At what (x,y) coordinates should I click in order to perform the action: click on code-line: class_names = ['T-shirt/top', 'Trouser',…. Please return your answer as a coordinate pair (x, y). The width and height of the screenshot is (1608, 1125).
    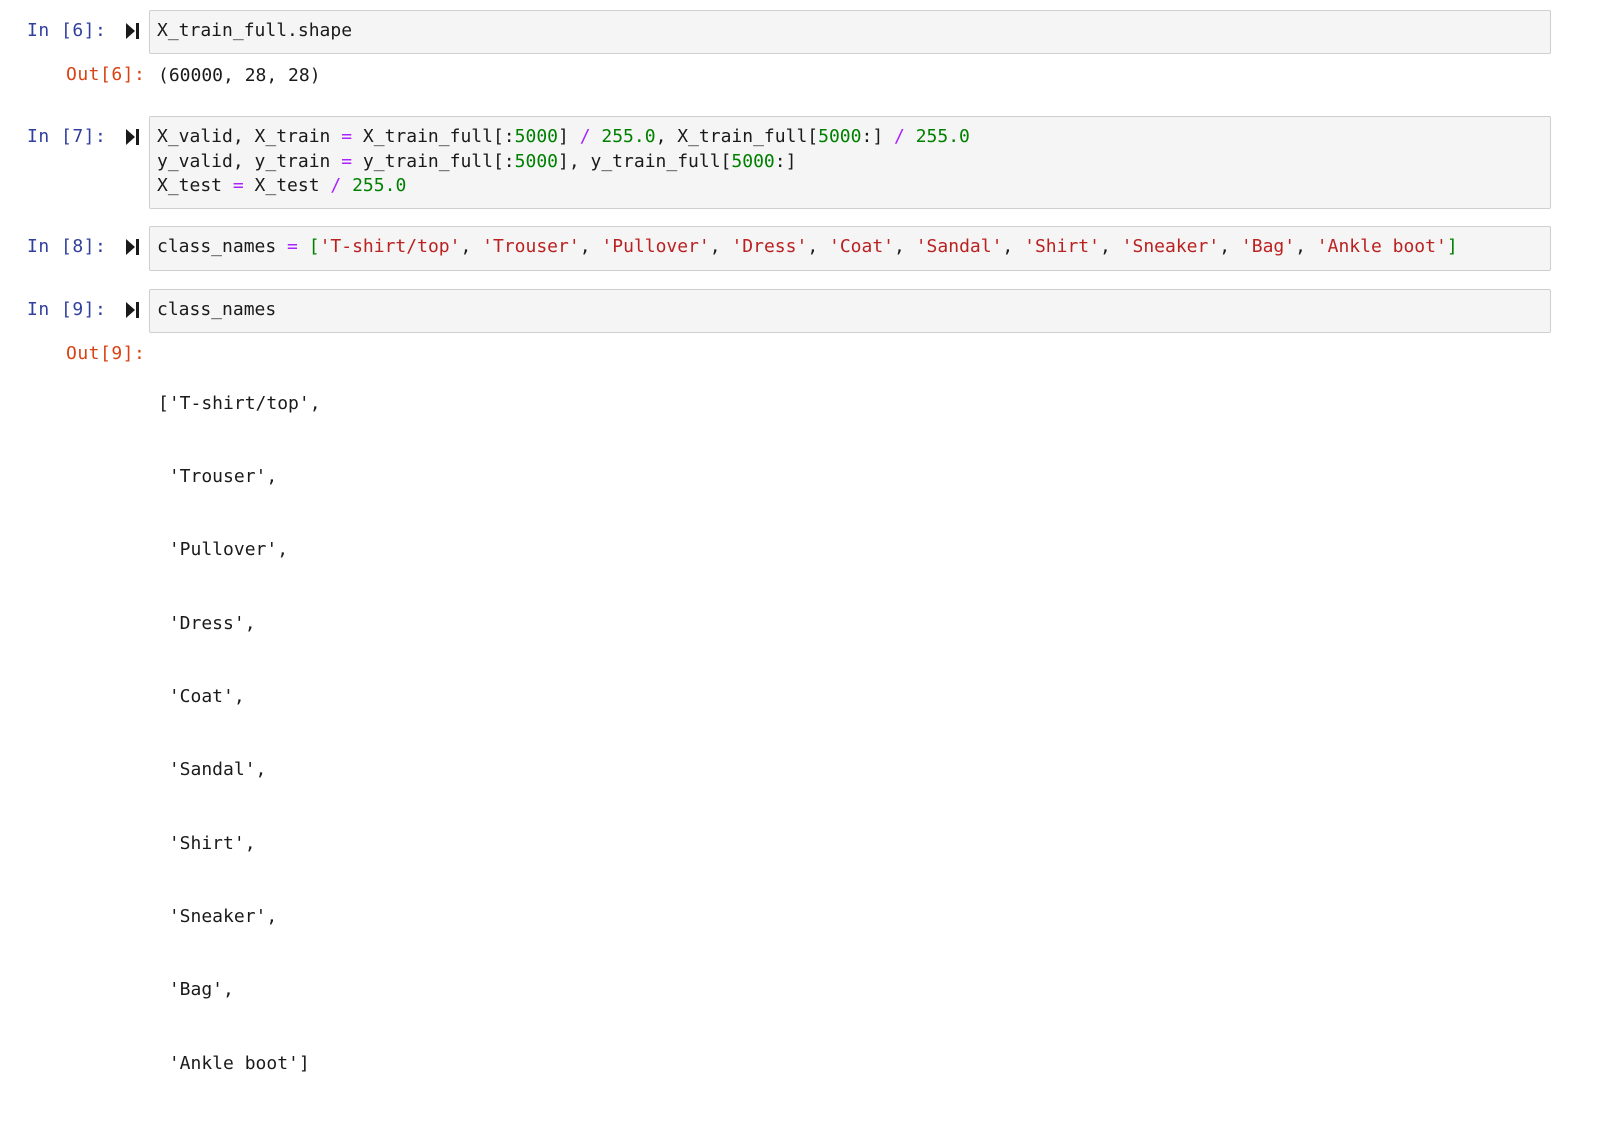
    Looking at the image, I should click on (807, 246).